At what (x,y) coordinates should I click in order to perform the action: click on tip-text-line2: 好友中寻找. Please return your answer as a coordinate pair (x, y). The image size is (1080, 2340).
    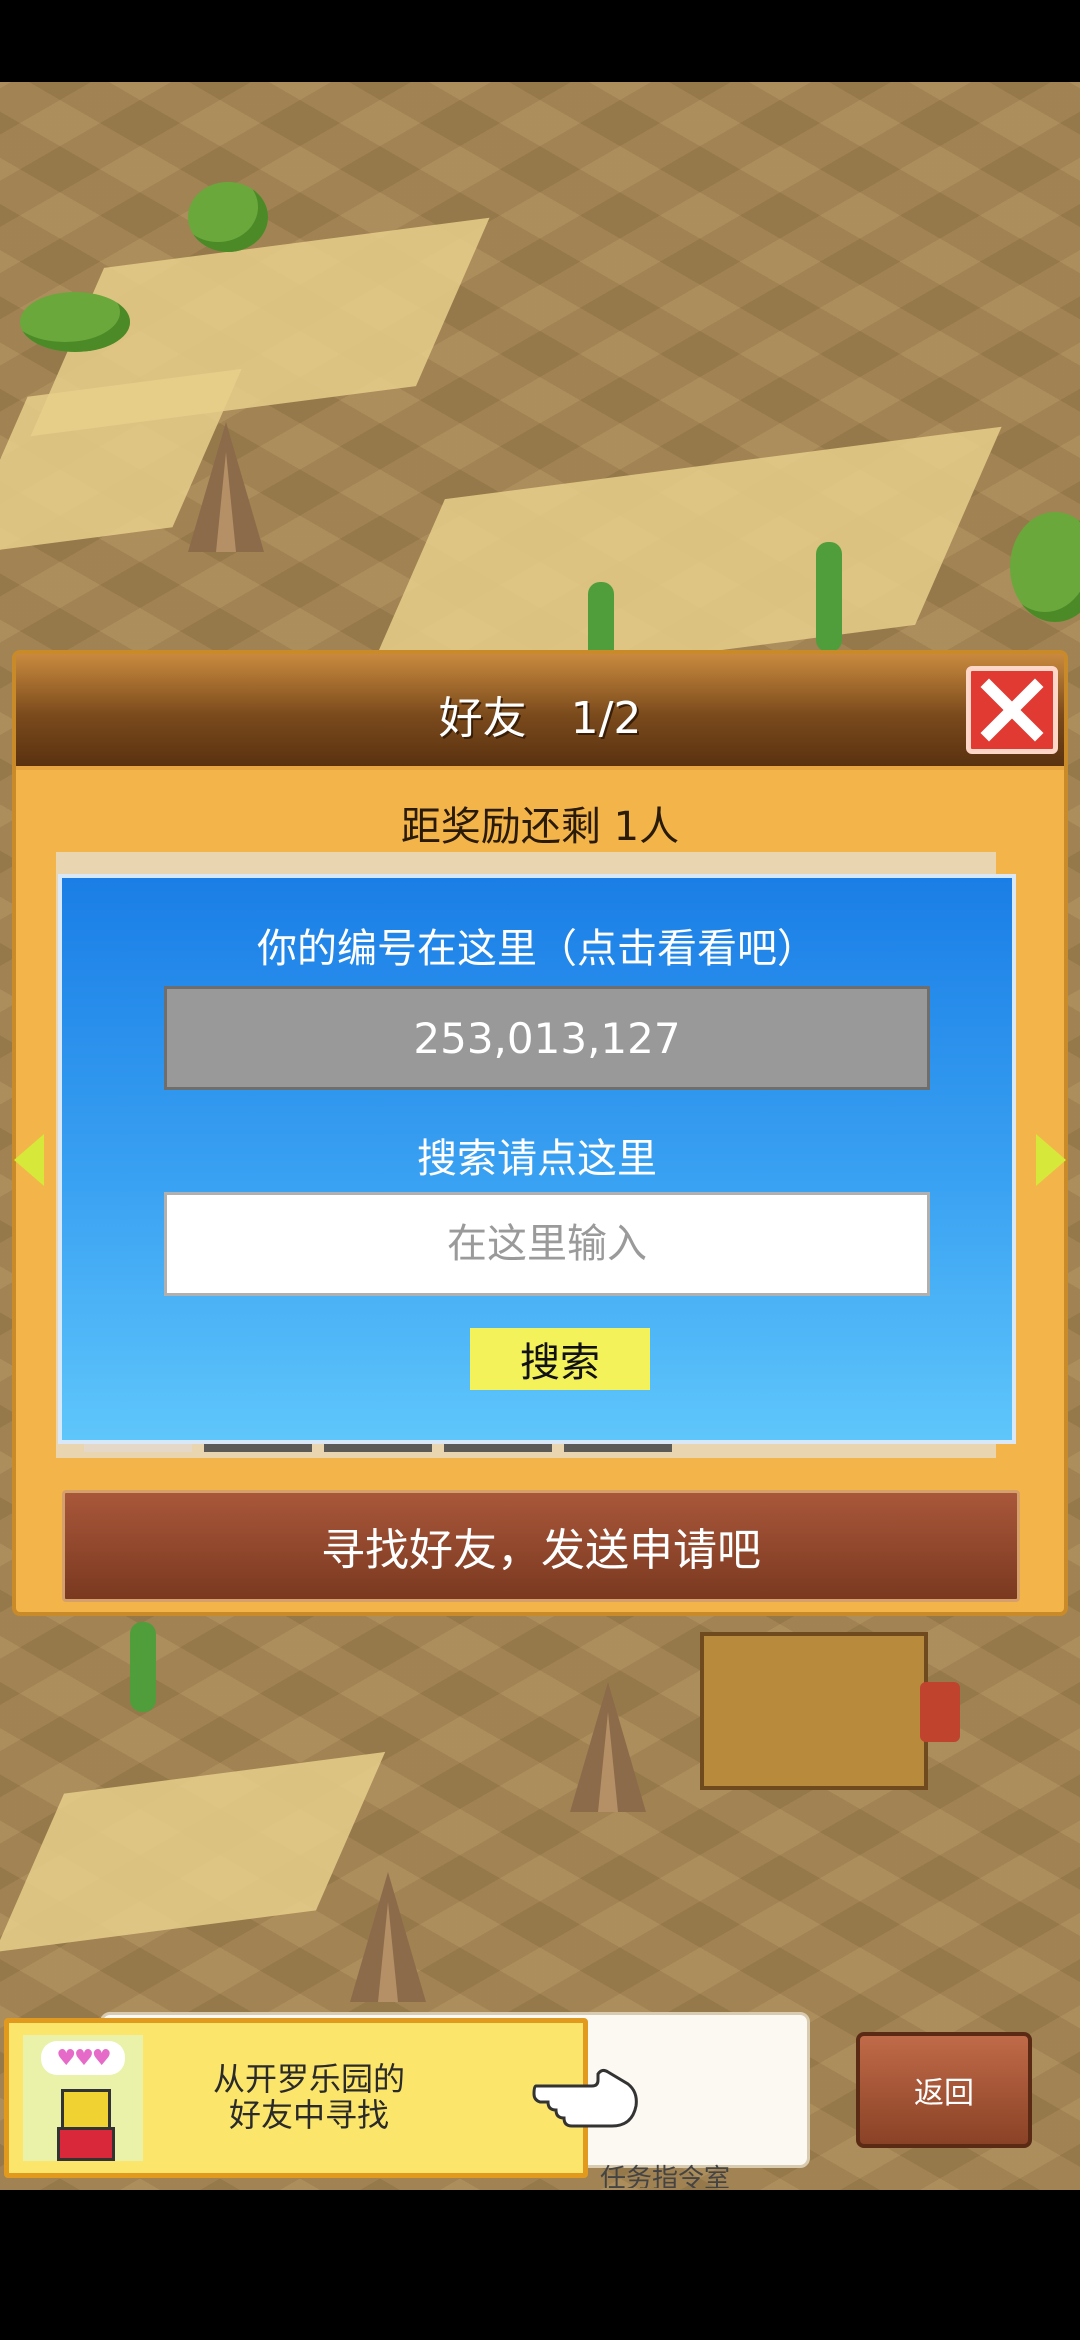
    Looking at the image, I should click on (308, 2115).